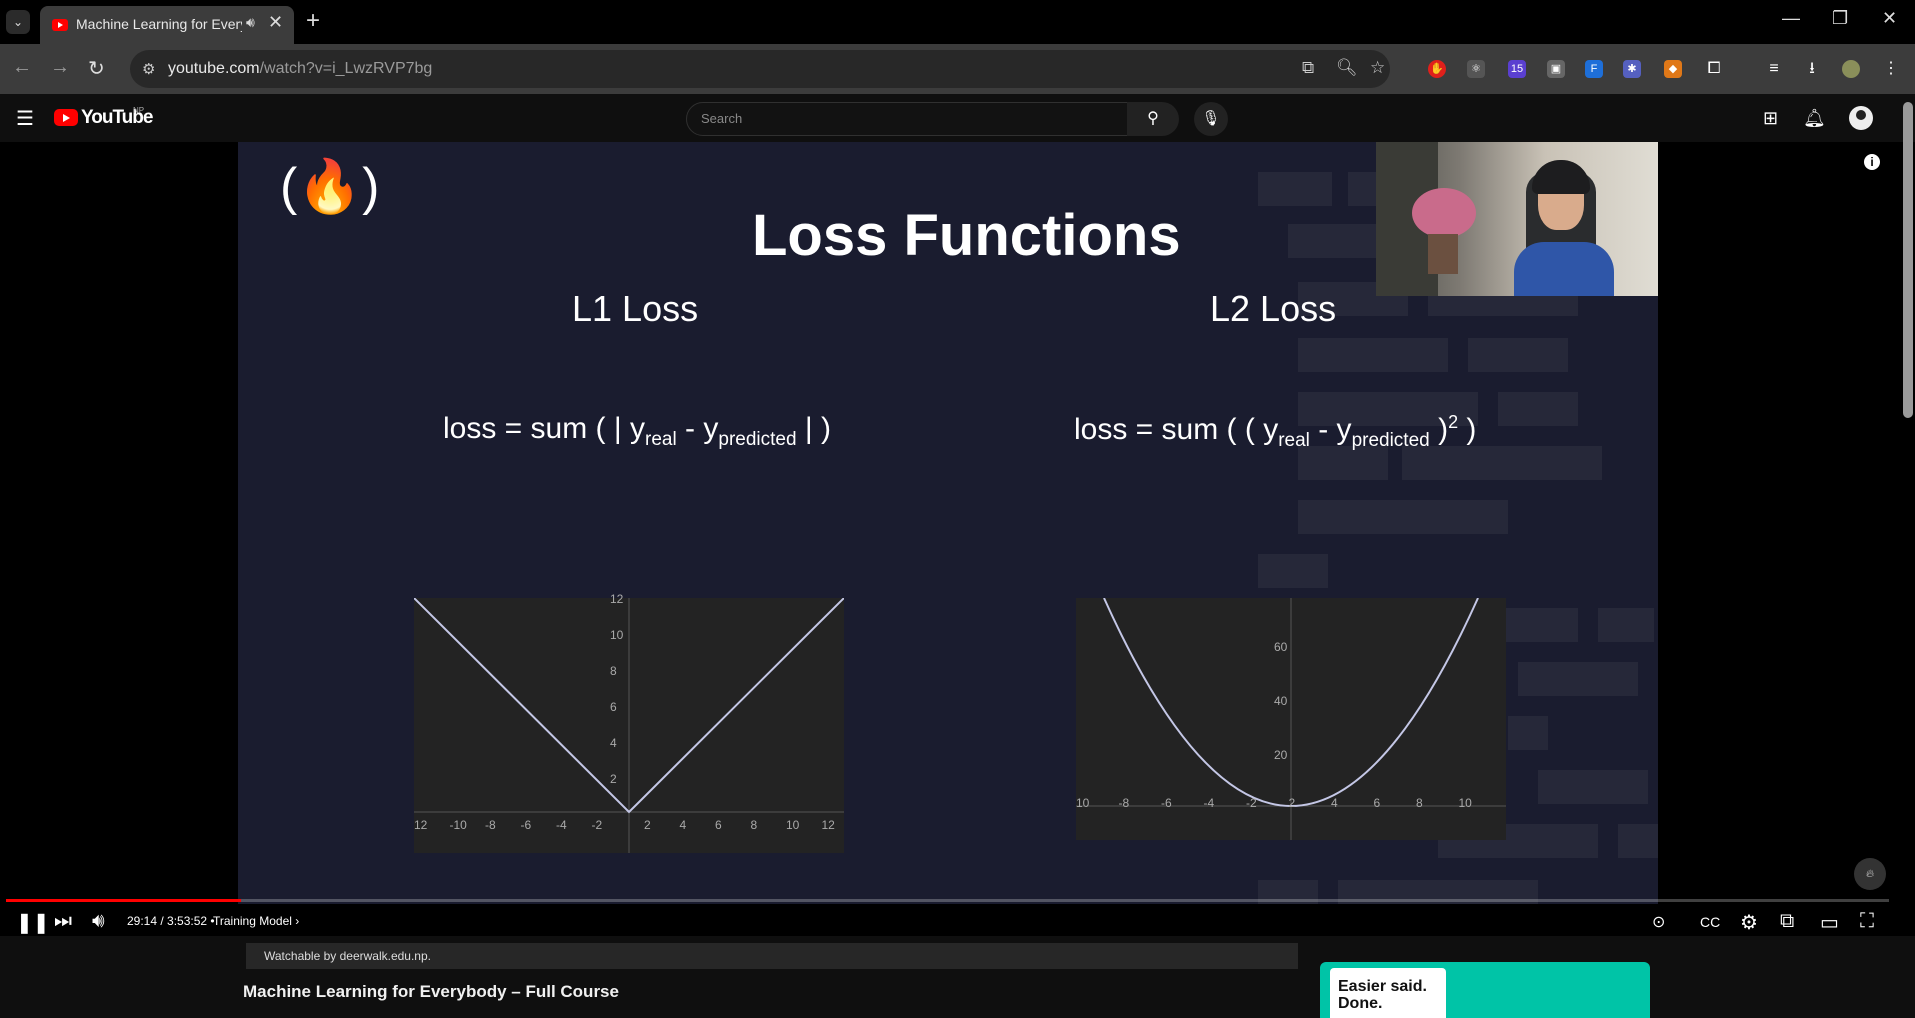 Image resolution: width=1915 pixels, height=1018 pixels. What do you see at coordinates (1787, 921) in the screenshot?
I see `miniplayer-icon: ⧉` at bounding box center [1787, 921].